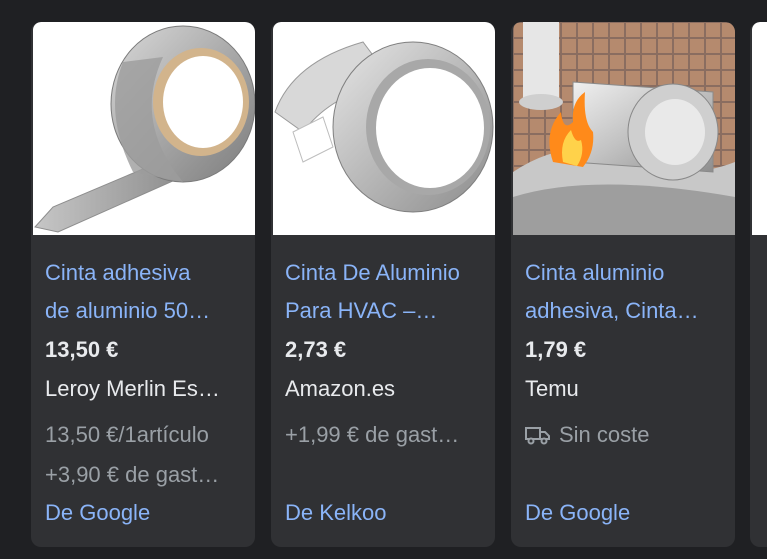 Image resolution: width=767 pixels, height=559 pixels. What do you see at coordinates (552, 388) in the screenshot?
I see `merchant-name: Temu` at bounding box center [552, 388].